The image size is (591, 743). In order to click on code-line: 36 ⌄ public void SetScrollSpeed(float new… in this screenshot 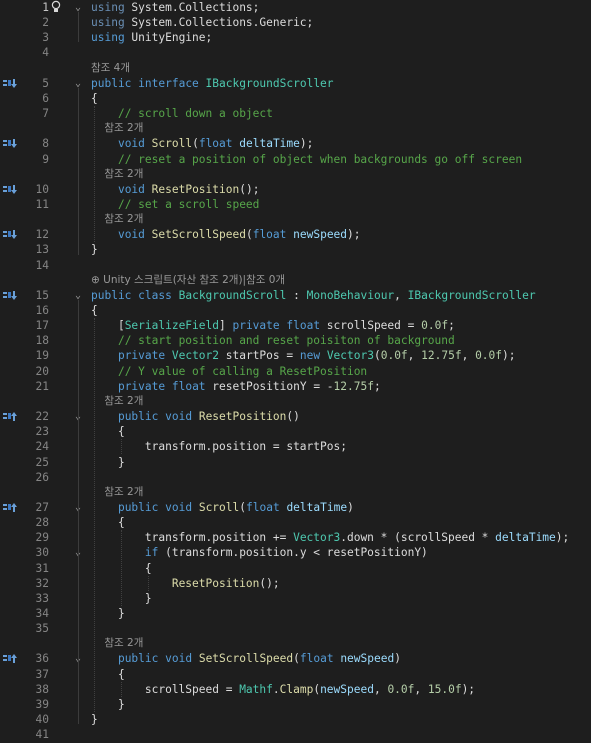, I will do `click(295, 658)`.